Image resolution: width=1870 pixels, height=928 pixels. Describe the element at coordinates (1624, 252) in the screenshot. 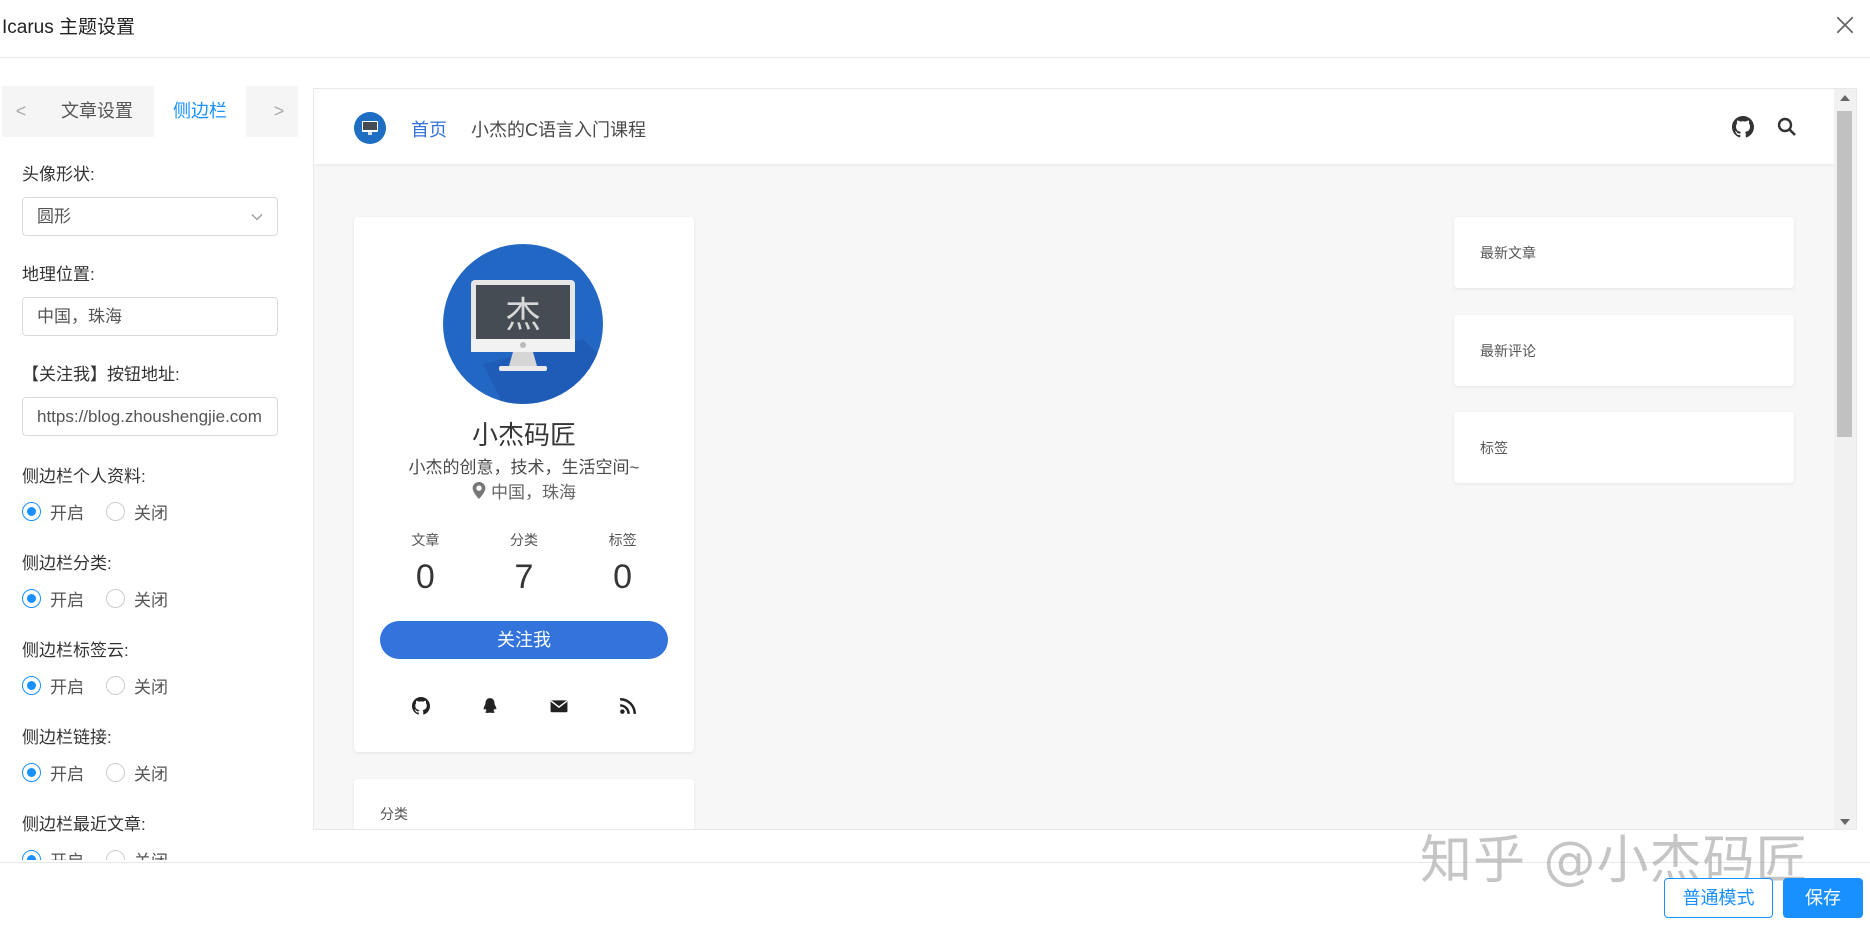

I see `widget-recent-posts: 最新文章` at that location.